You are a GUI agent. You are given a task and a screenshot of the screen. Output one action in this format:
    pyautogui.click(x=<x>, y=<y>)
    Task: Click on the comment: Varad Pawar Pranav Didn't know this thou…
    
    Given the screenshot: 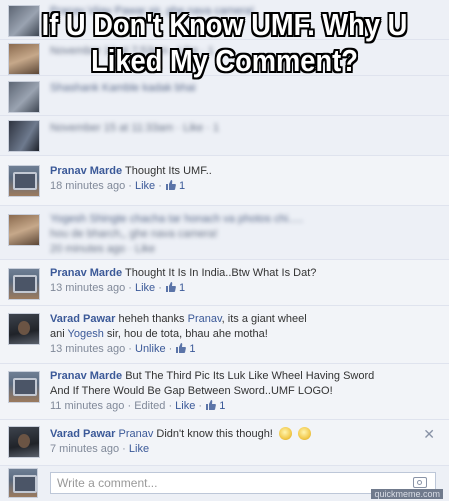 What is the action you would take?
    pyautogui.click(x=224, y=443)
    